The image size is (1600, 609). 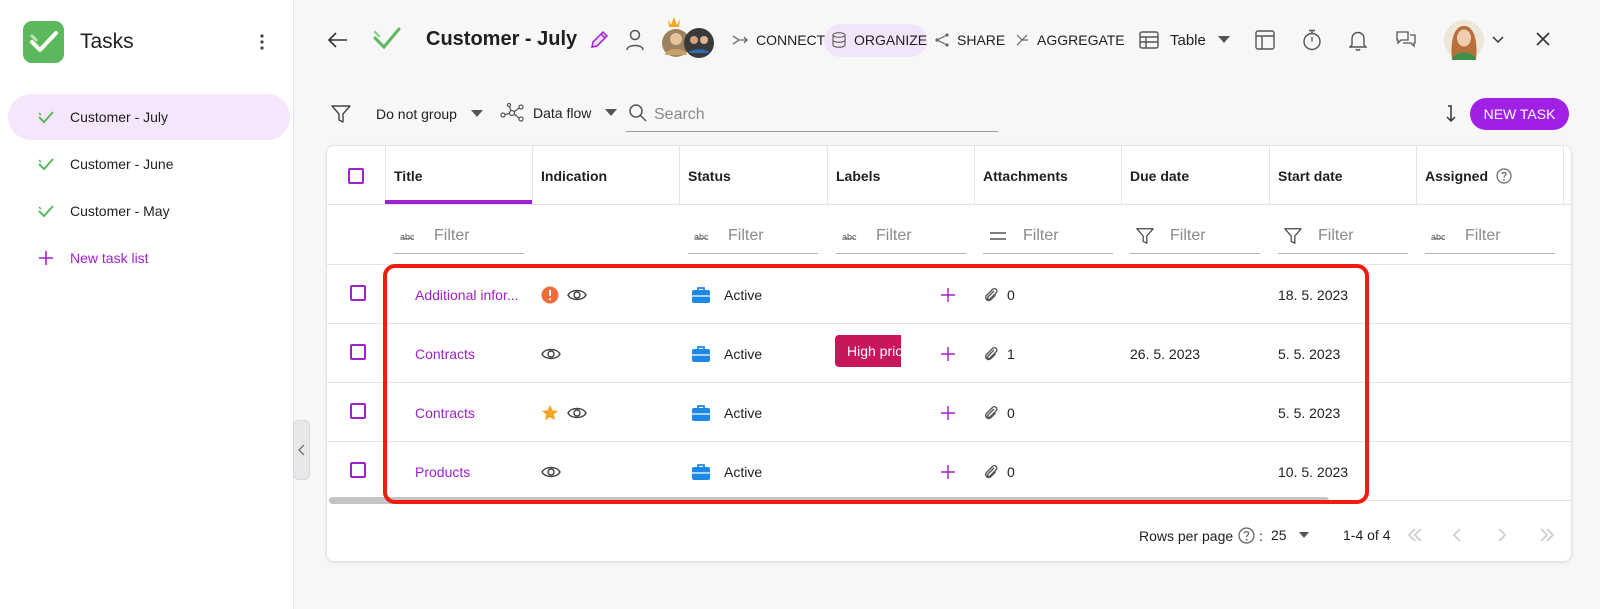 I want to click on filter-funnel-icon, so click(x=341, y=114).